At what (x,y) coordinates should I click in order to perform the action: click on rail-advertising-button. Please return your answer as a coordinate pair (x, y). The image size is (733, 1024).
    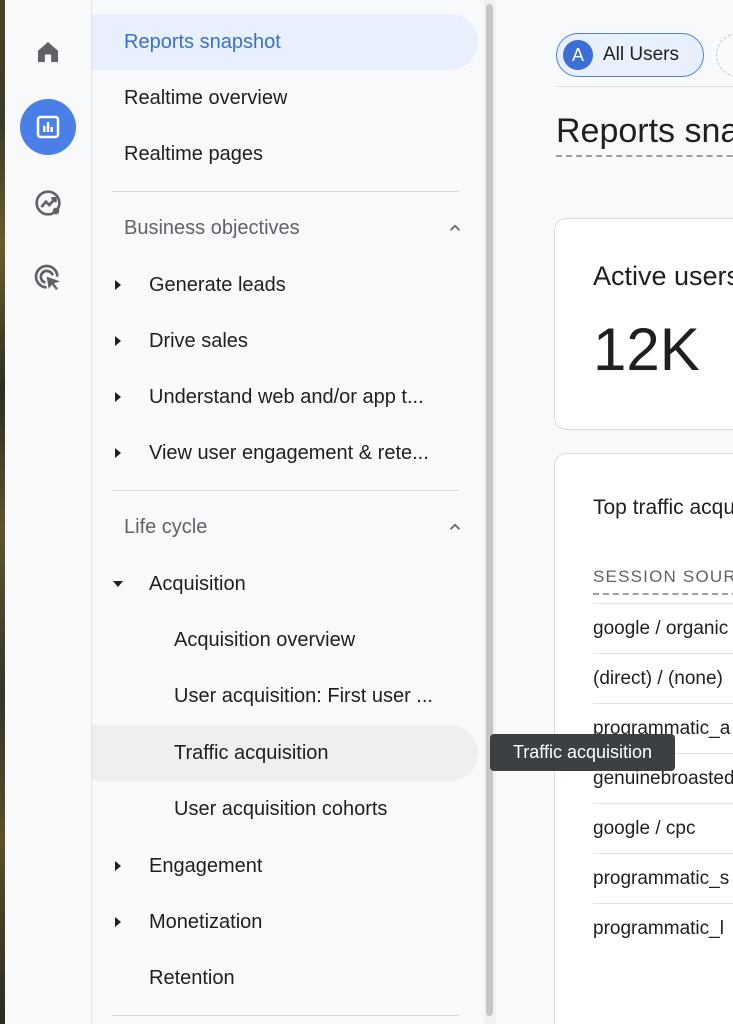
    Looking at the image, I should click on (48, 278).